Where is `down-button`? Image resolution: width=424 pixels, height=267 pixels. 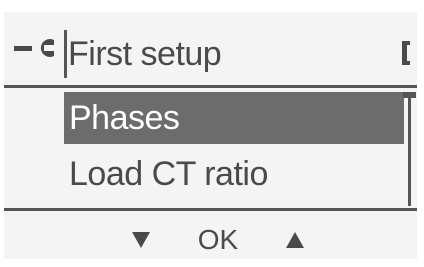
down-button is located at coordinates (141, 240).